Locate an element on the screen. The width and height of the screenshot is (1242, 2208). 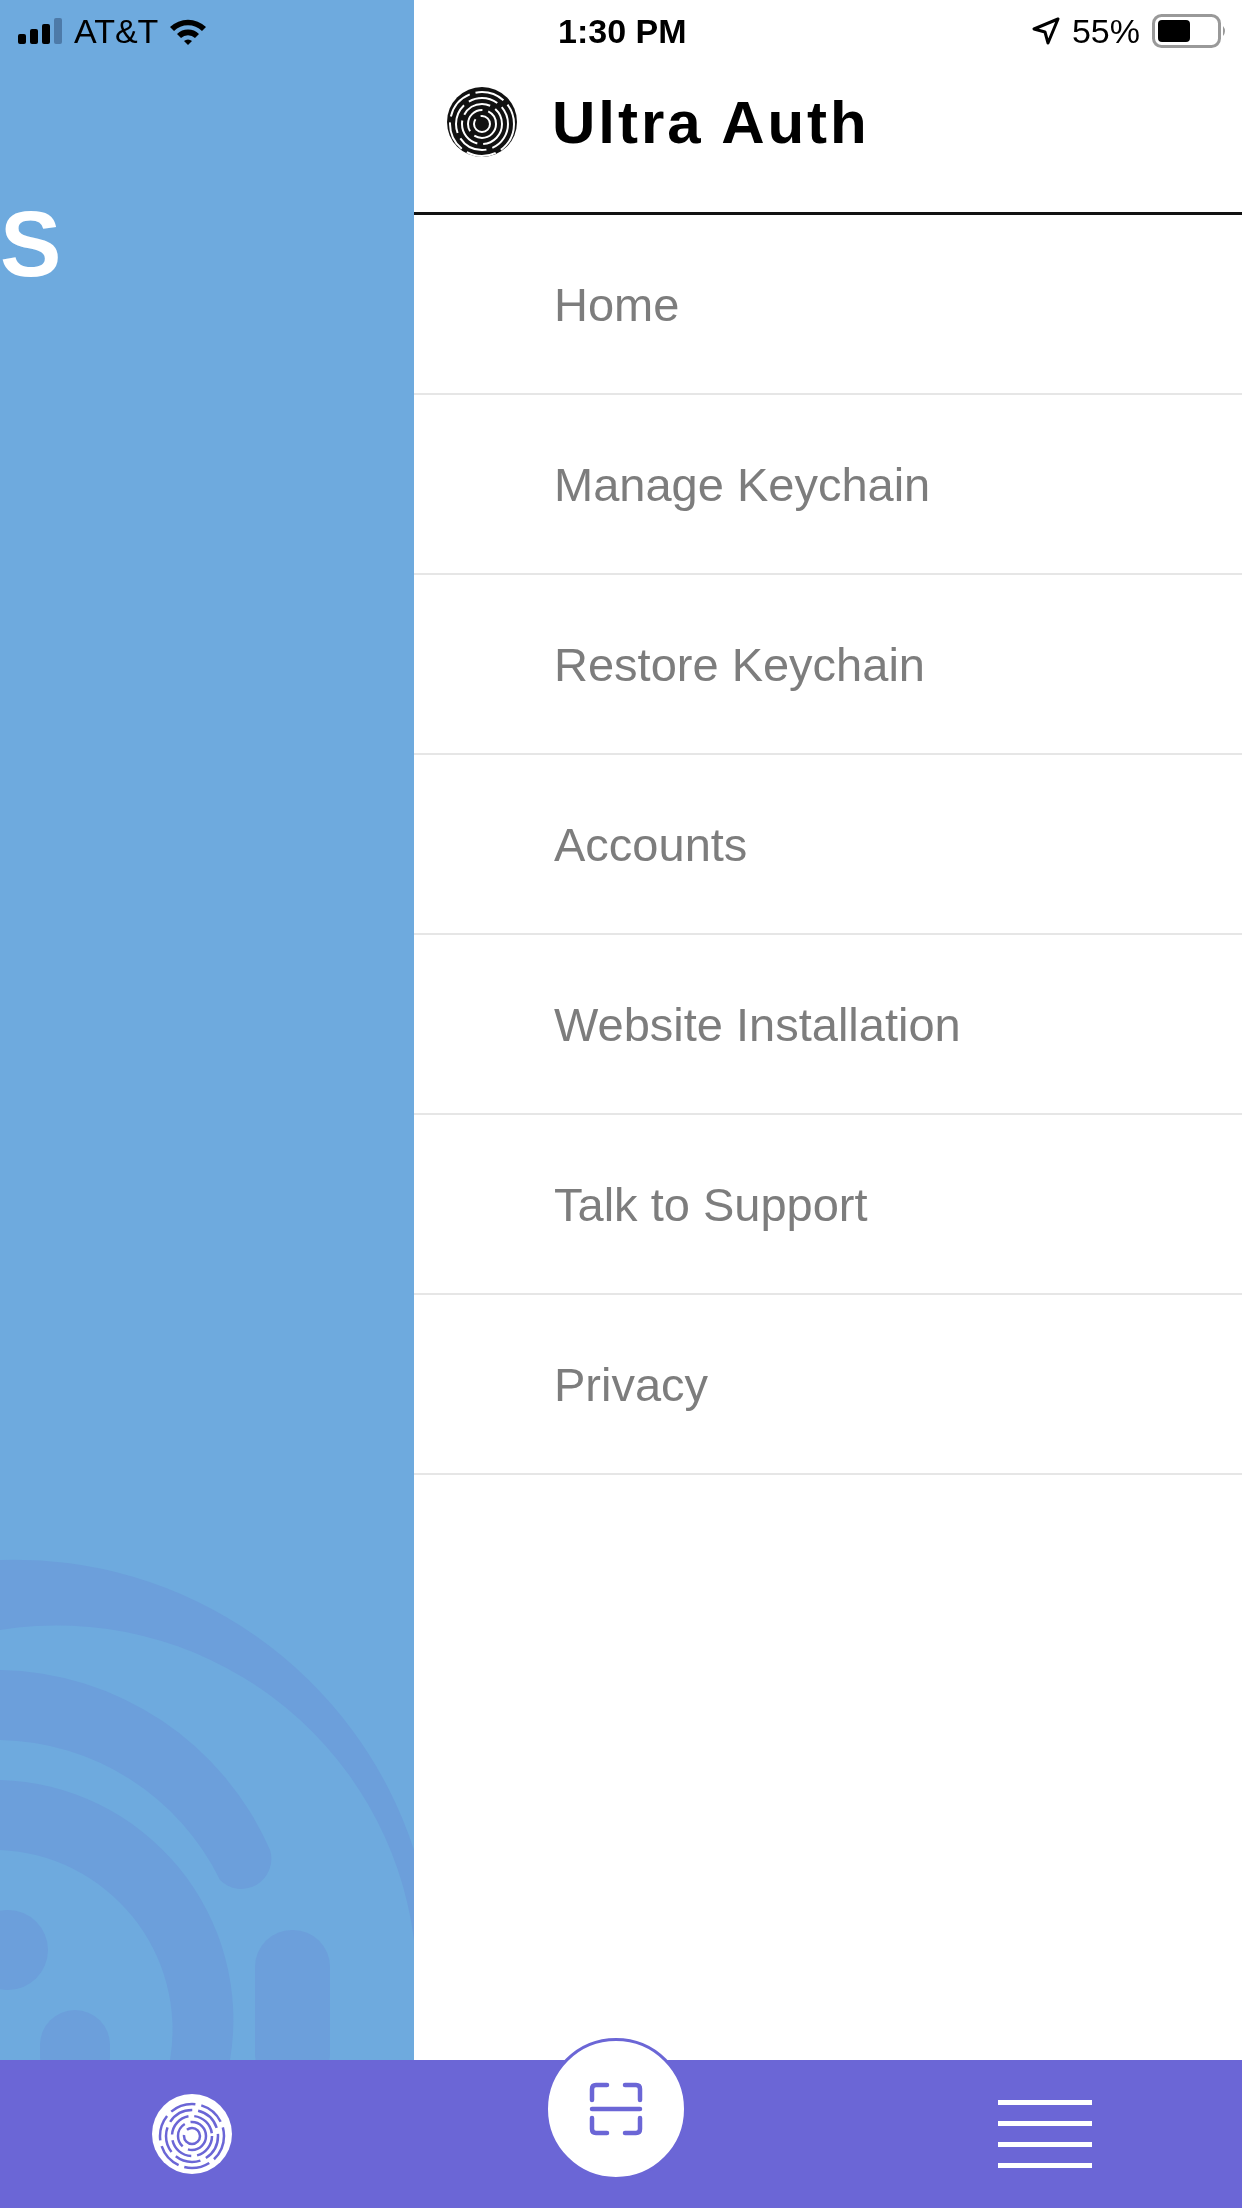
page-heading: S is located at coordinates (31, 244).